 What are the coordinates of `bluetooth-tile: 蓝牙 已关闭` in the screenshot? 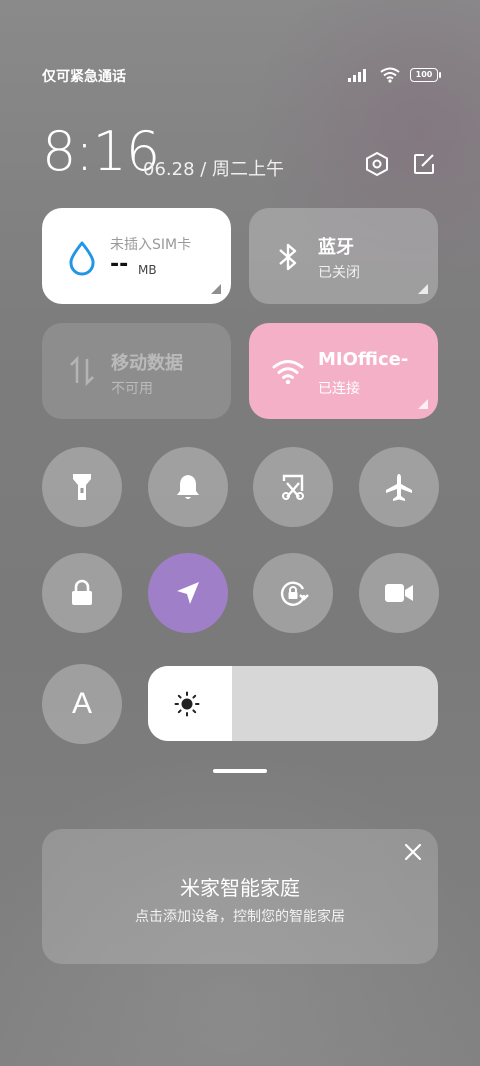 It's located at (343, 256).